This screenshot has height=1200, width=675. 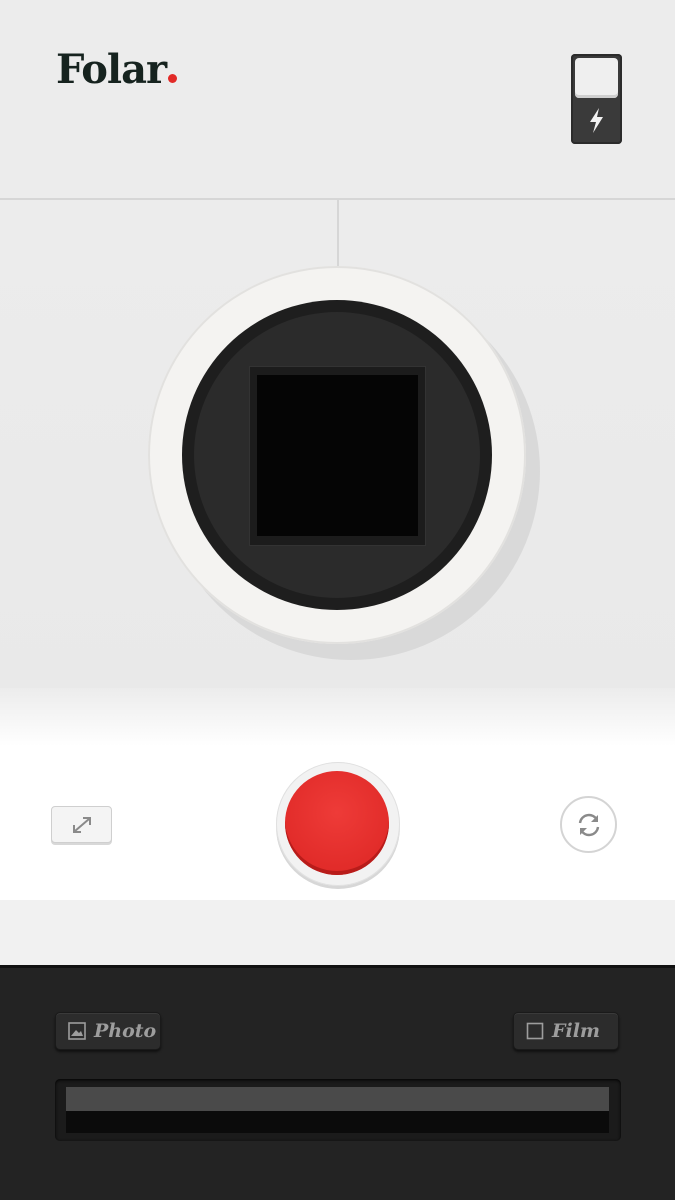 What do you see at coordinates (337, 823) in the screenshot?
I see `shutter-button` at bounding box center [337, 823].